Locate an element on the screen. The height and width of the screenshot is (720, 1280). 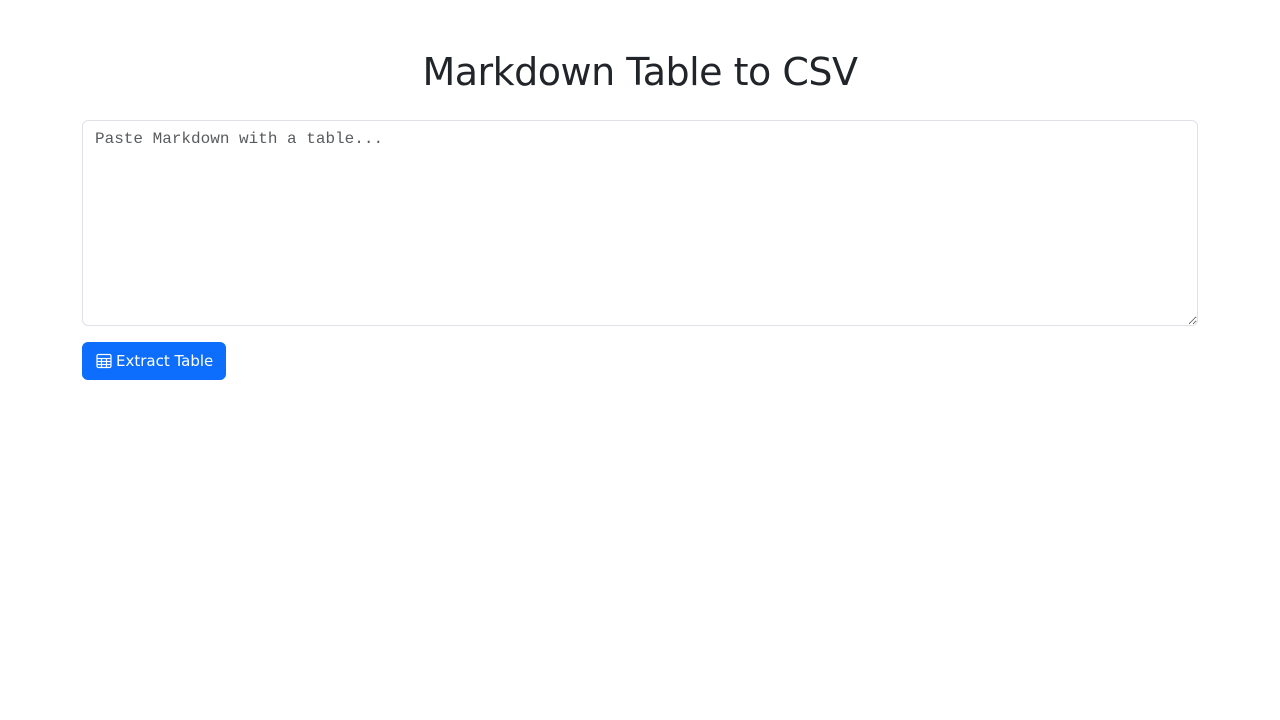
page-title: Markdown Table to CSV is located at coordinates (640, 72).